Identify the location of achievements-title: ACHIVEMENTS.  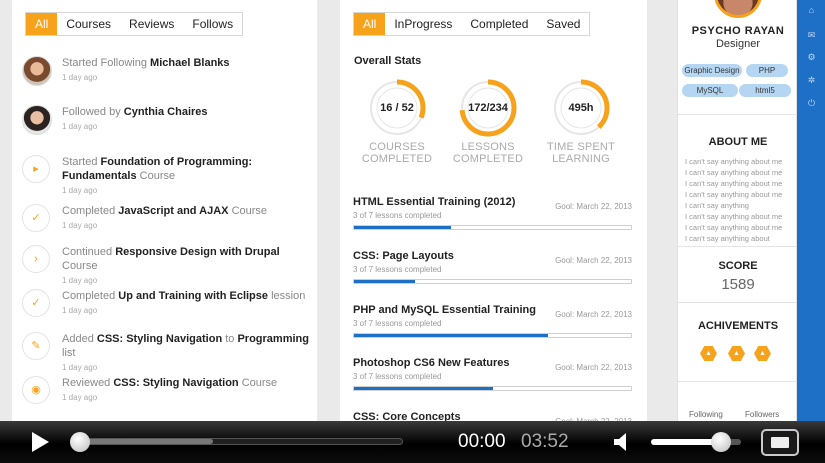
(738, 326).